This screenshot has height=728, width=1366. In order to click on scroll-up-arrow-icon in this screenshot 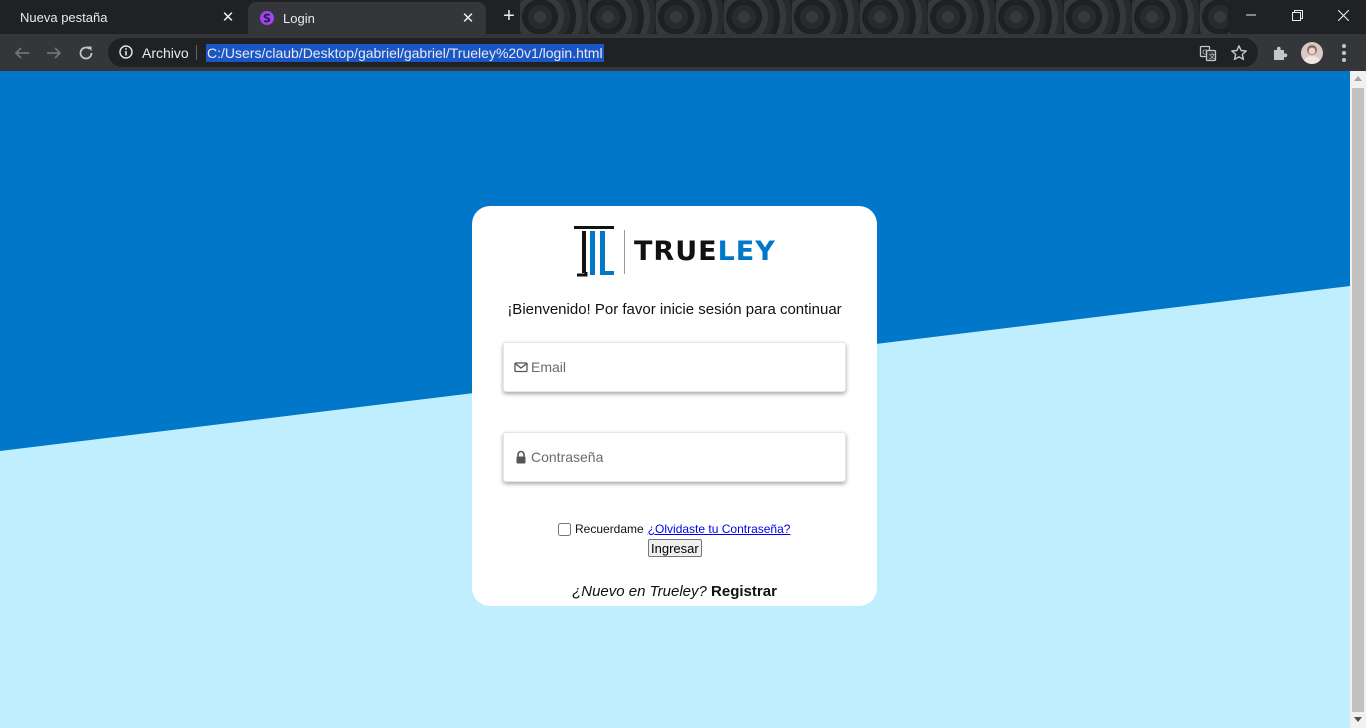, I will do `click(1358, 78)`.